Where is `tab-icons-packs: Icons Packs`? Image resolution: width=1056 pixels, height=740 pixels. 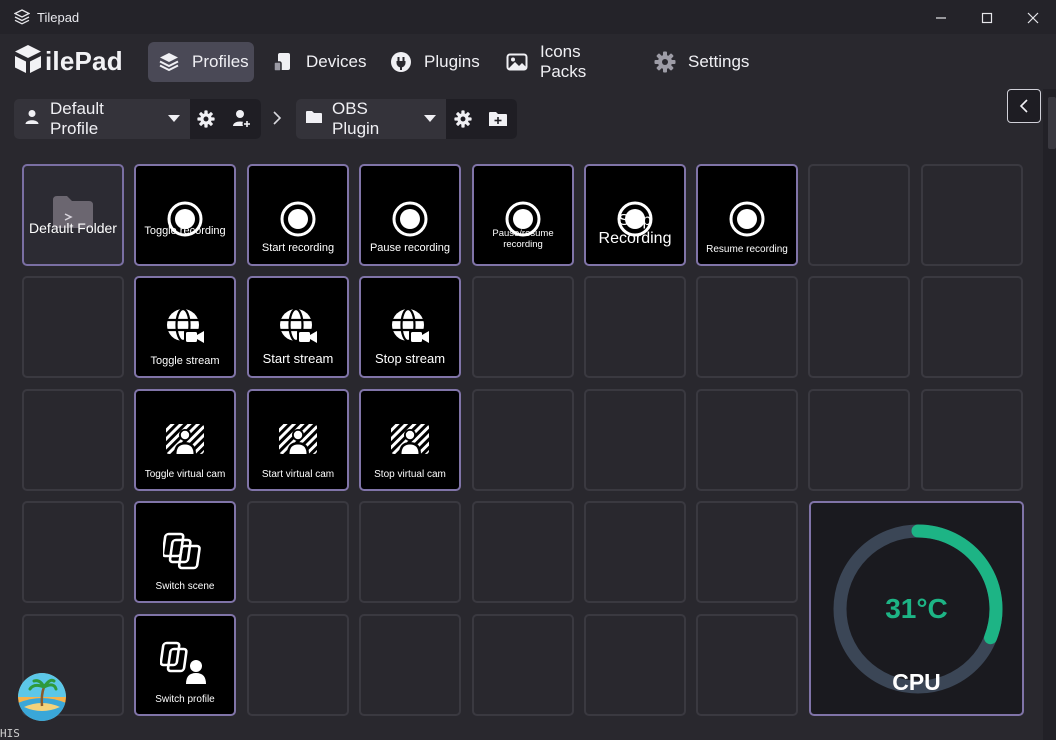 tab-icons-packs: Icons Packs is located at coordinates (568, 62).